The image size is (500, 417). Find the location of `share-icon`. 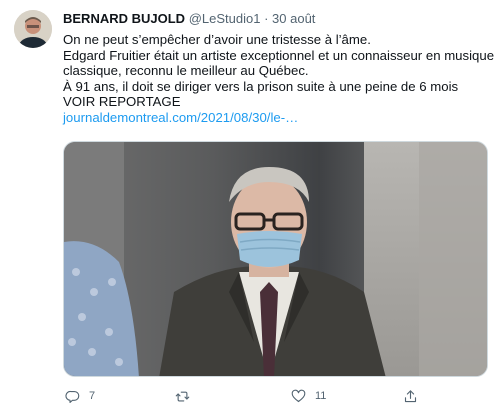

share-icon is located at coordinates (410, 395).